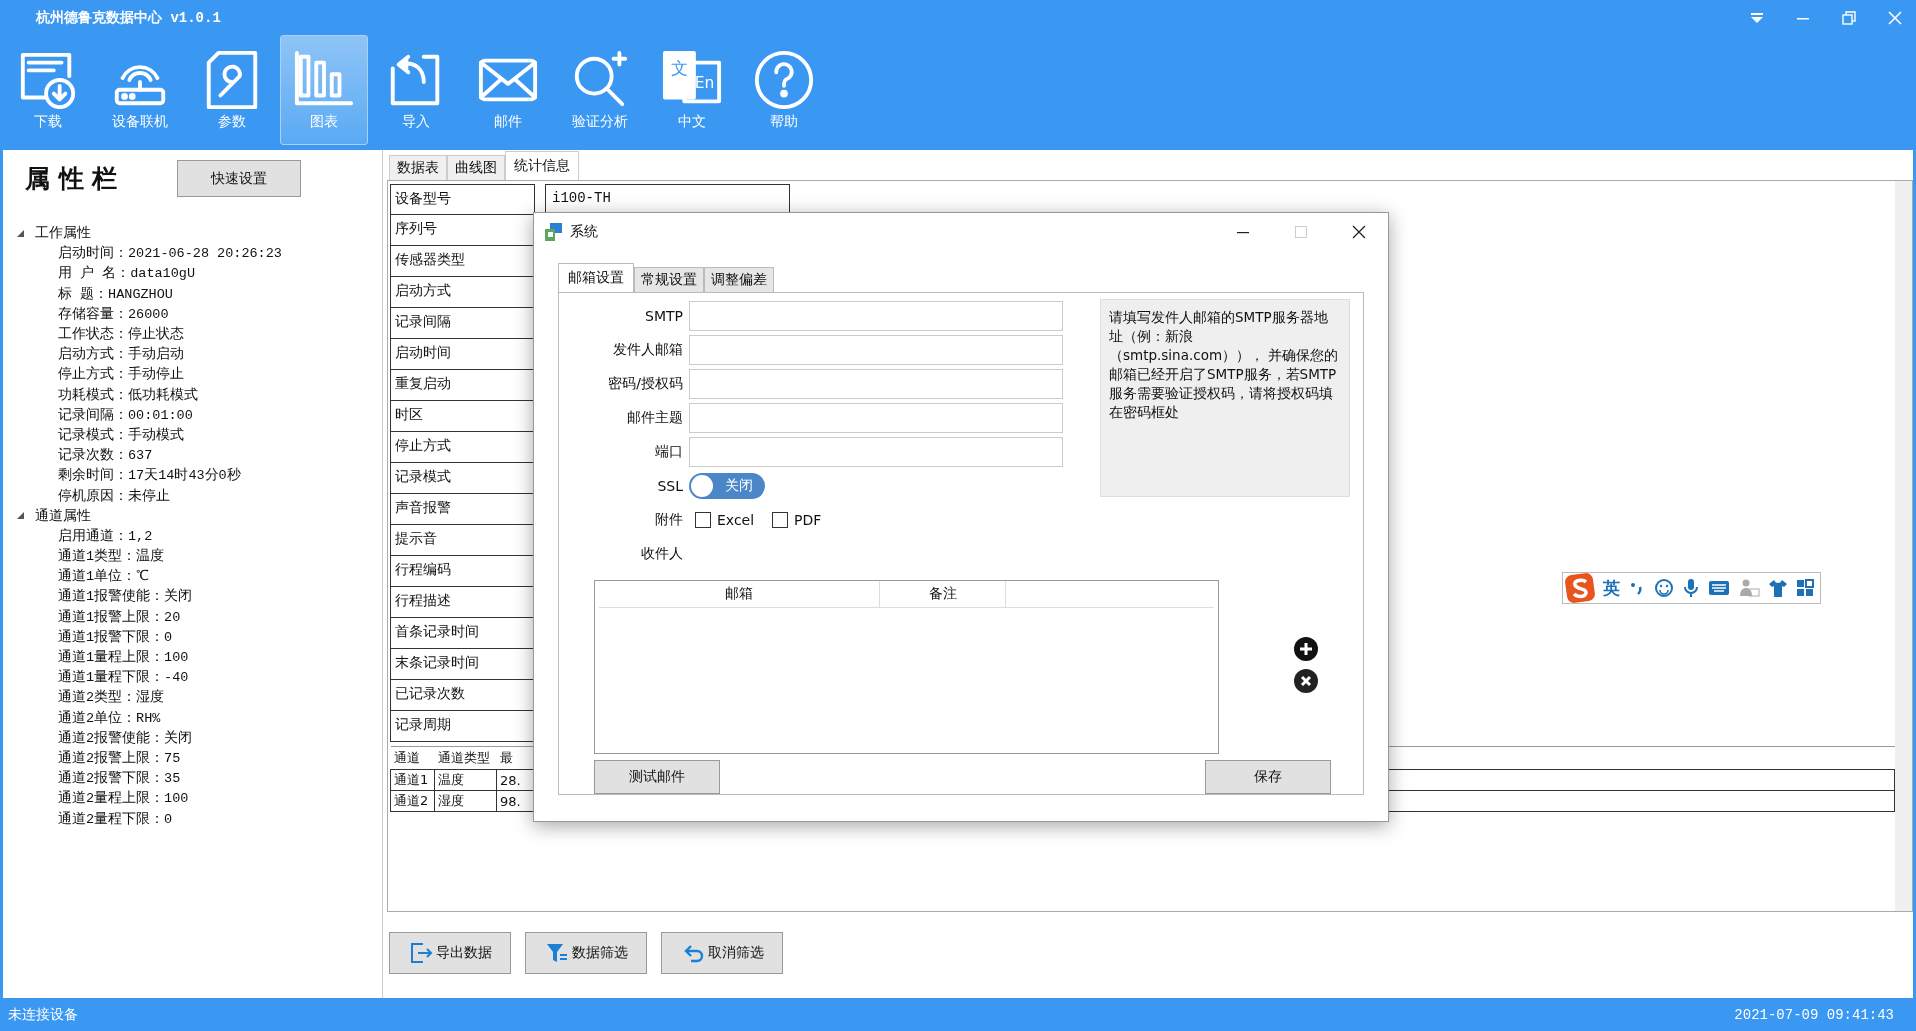 Image resolution: width=1916 pixels, height=1031 pixels. I want to click on maximize-icon, so click(1301, 232).